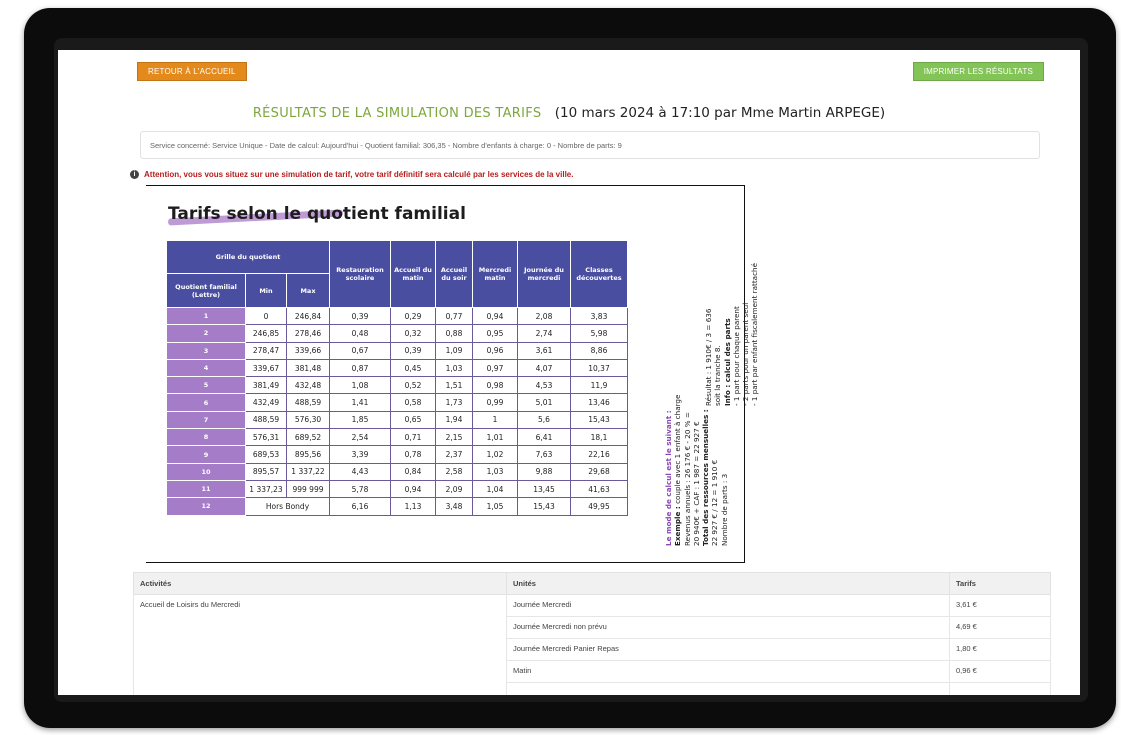 Image resolution: width=1121 pixels, height=735 pixels. Describe the element at coordinates (266, 316) in the screenshot. I see `tariff-cell: 0` at that location.